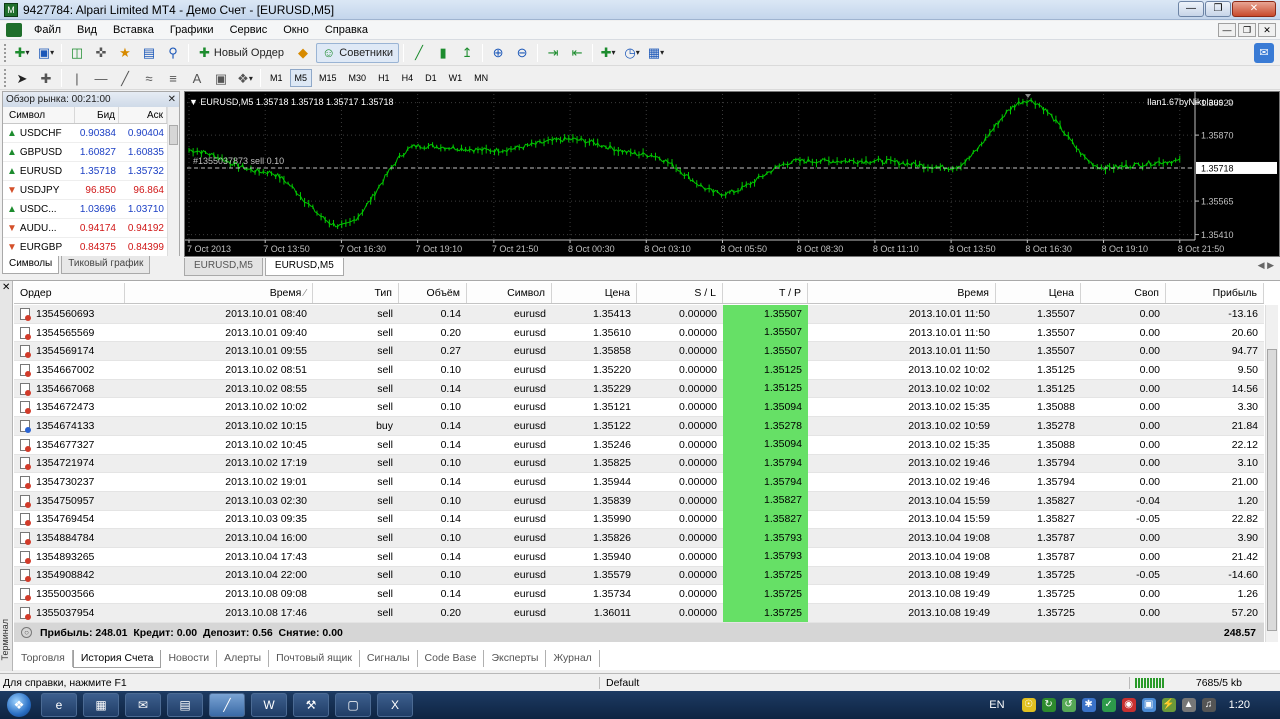  Describe the element at coordinates (172, 99) in the screenshot. I see `market-watch-close-icon: ✕` at that location.